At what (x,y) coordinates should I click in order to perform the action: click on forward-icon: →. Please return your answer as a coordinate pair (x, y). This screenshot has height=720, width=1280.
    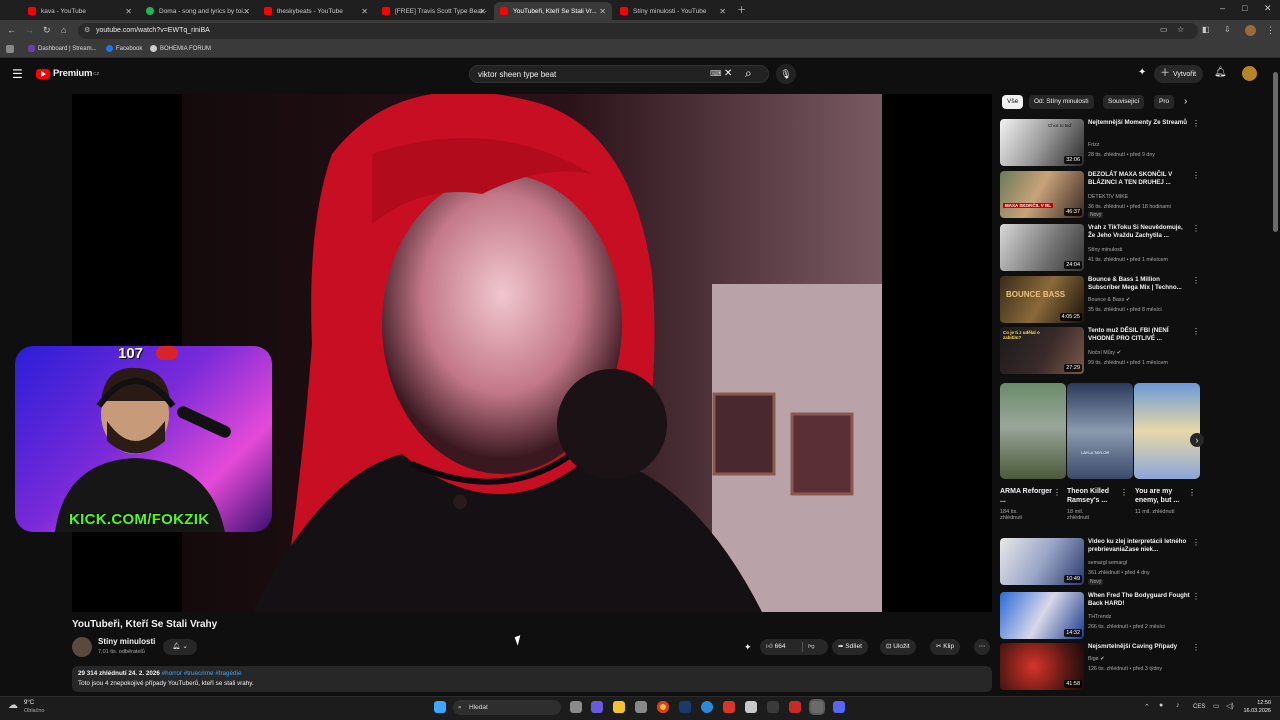
    Looking at the image, I should click on (29, 30).